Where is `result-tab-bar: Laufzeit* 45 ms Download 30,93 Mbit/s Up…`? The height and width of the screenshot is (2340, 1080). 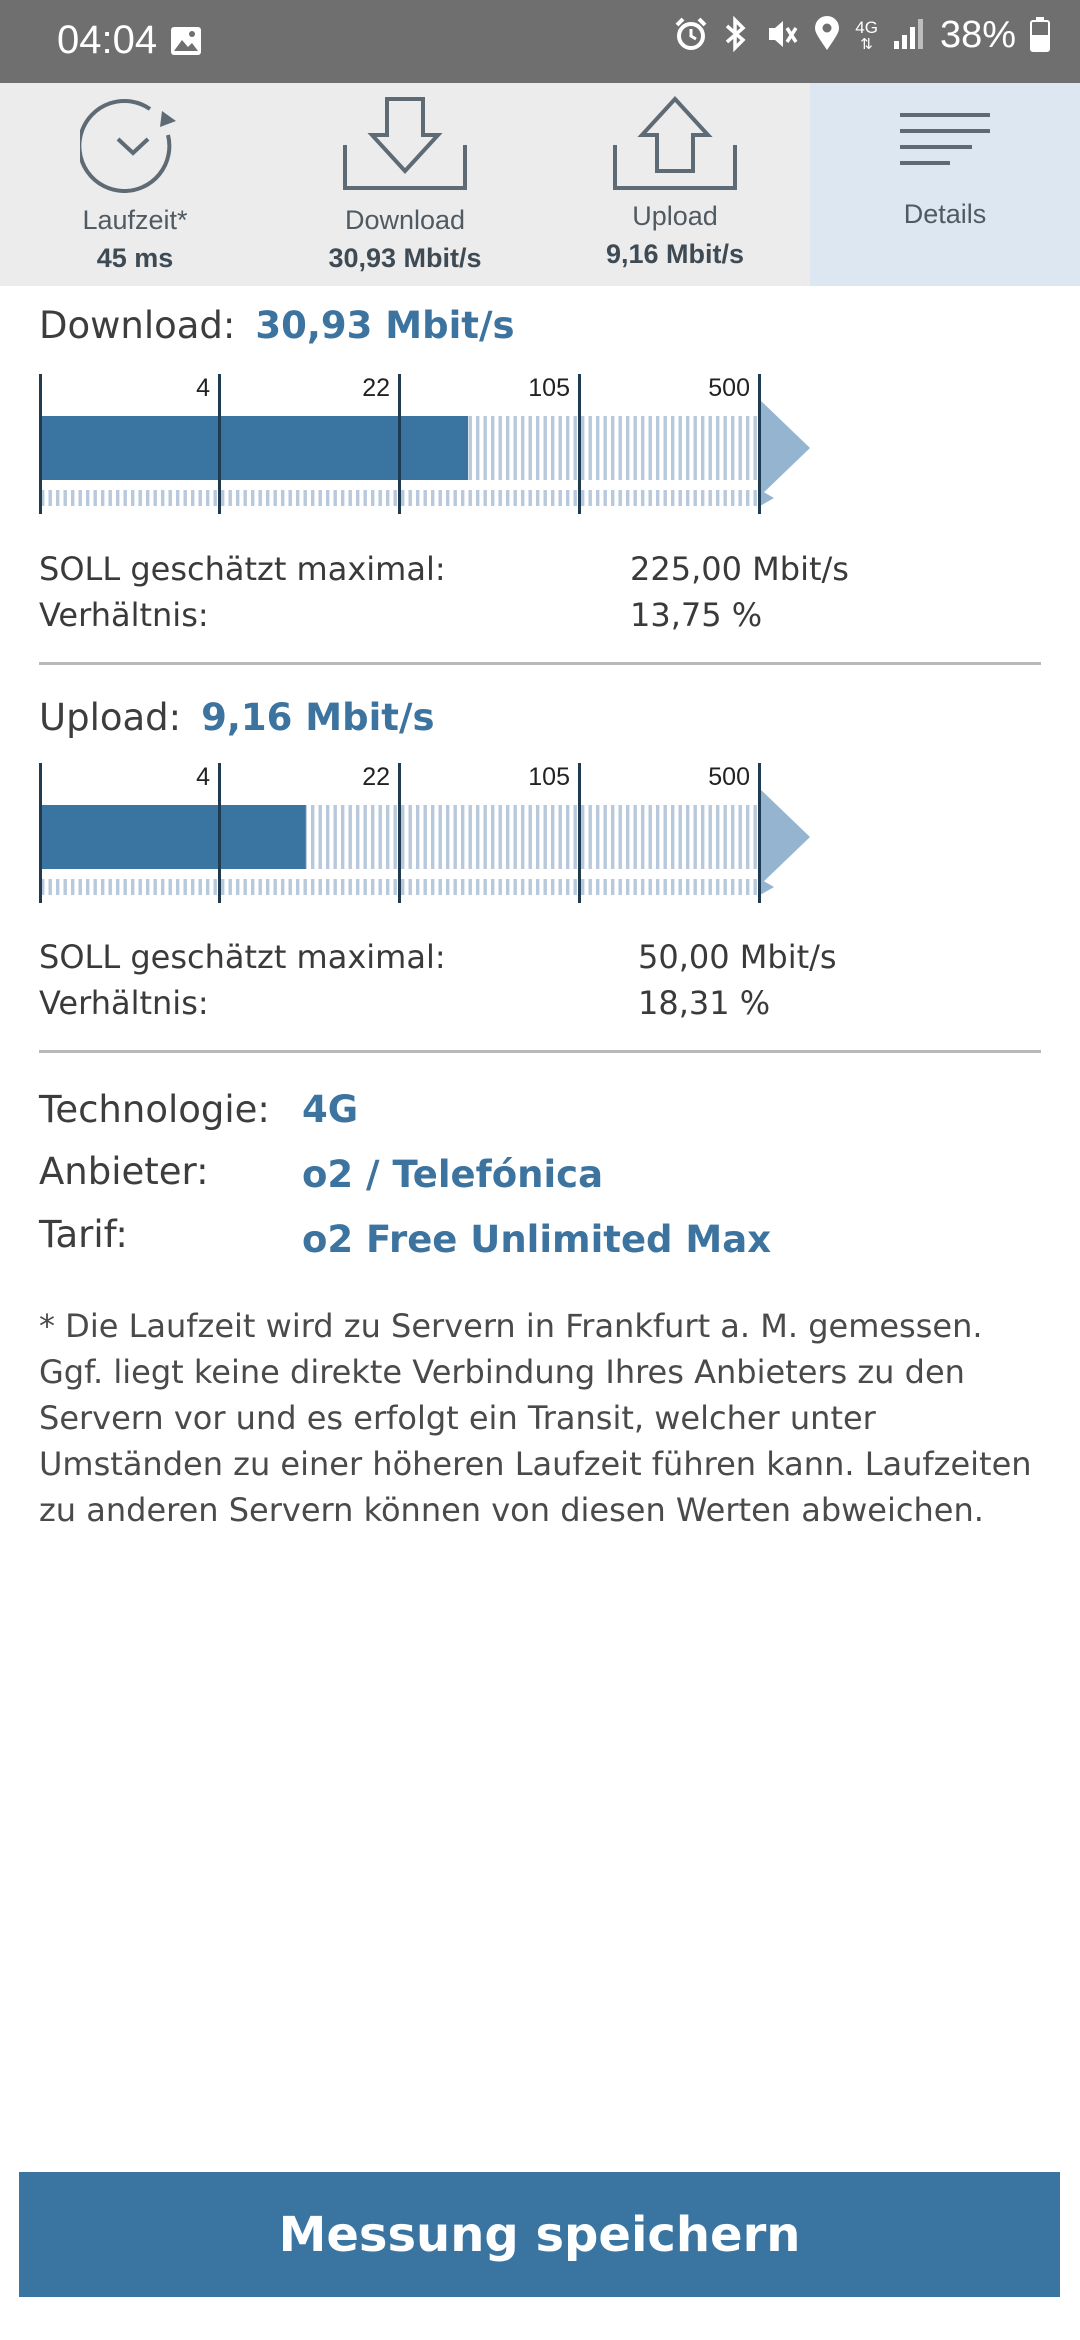
result-tab-bar: Laufzeit* 45 ms Download 30,93 Mbit/s Up… is located at coordinates (540, 184).